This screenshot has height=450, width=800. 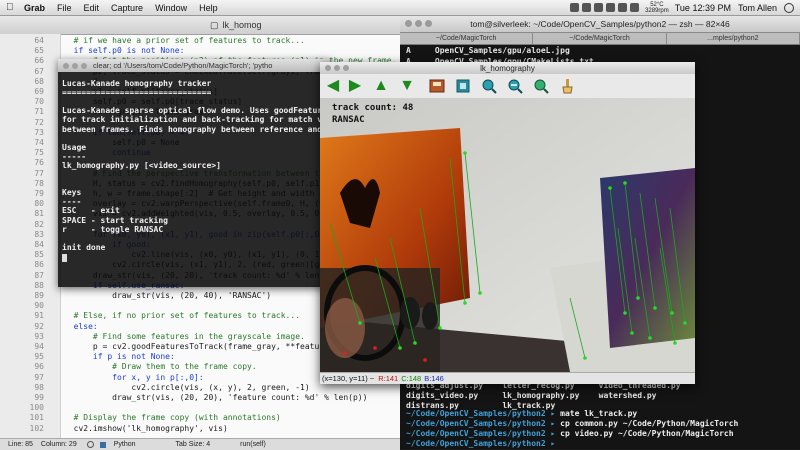 What do you see at coordinates (39, 275) in the screenshot?
I see `line-number: 87` at bounding box center [39, 275].